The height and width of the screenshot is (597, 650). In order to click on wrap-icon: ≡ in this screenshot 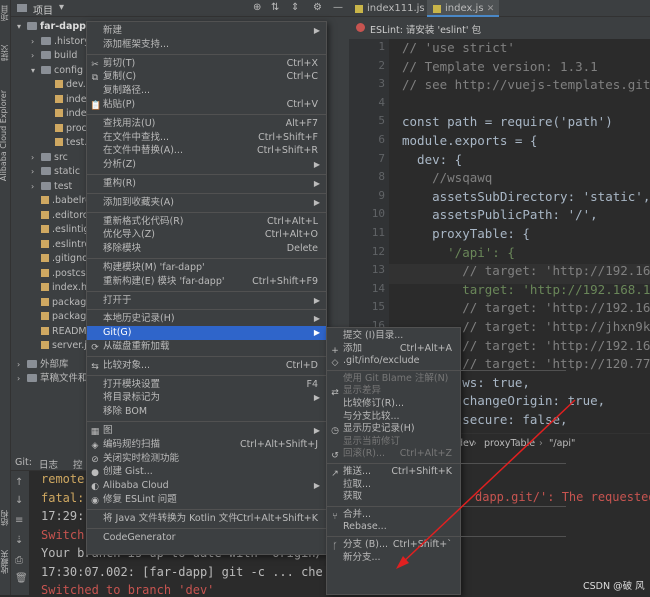, I will do `click(19, 520)`.